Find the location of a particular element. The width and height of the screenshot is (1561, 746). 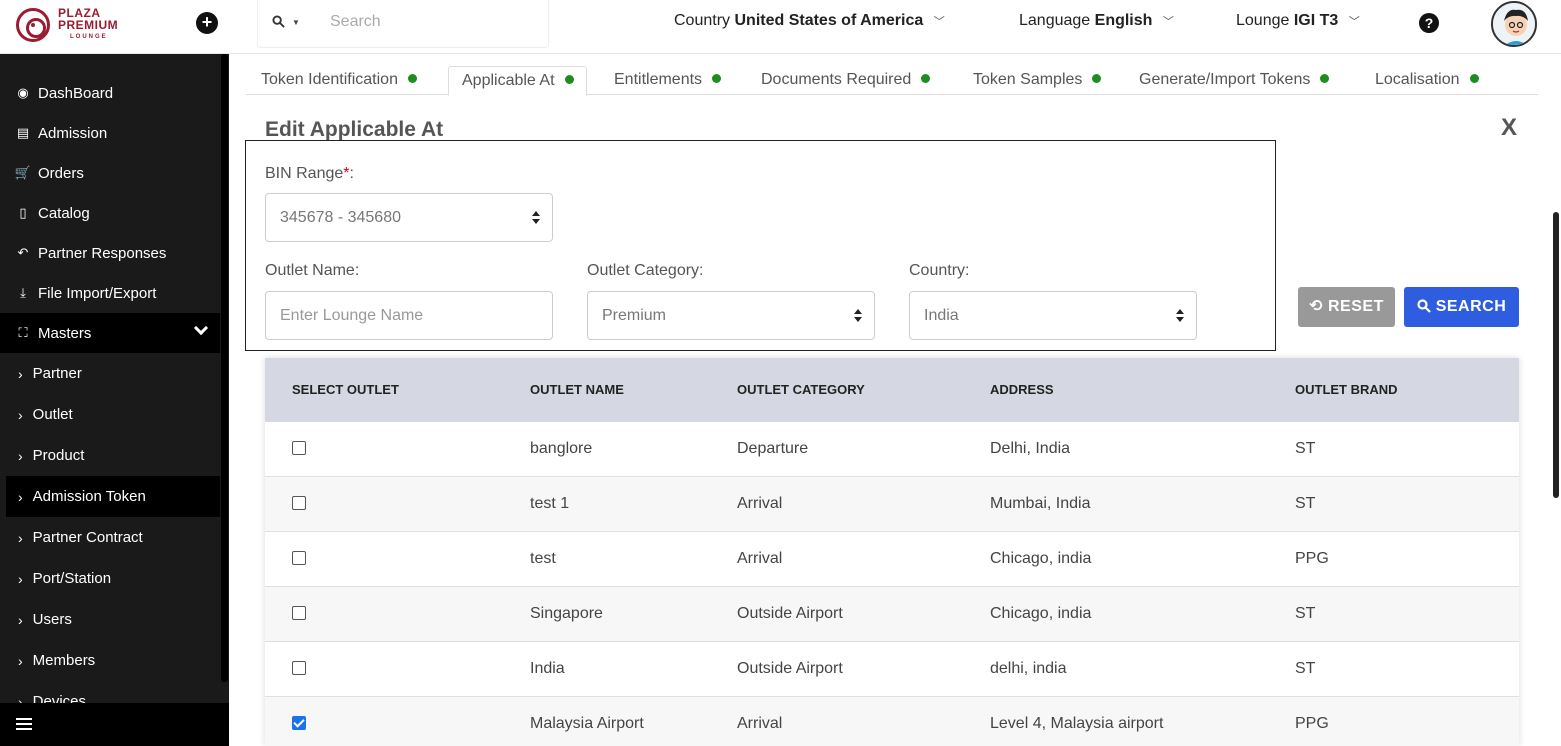

address-cell: Mumbai, India is located at coordinates (1040, 503).